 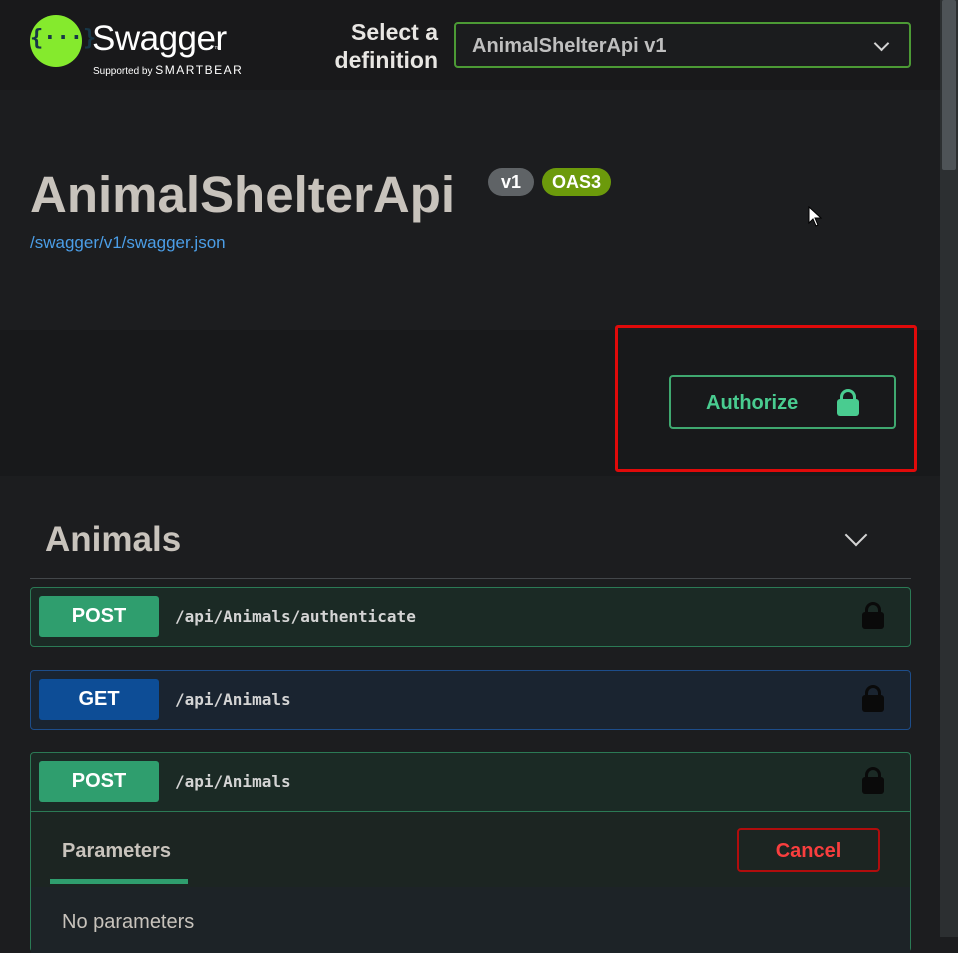 What do you see at coordinates (569, 46) in the screenshot?
I see `definition-selected-value: AnimalShelterApi v1` at bounding box center [569, 46].